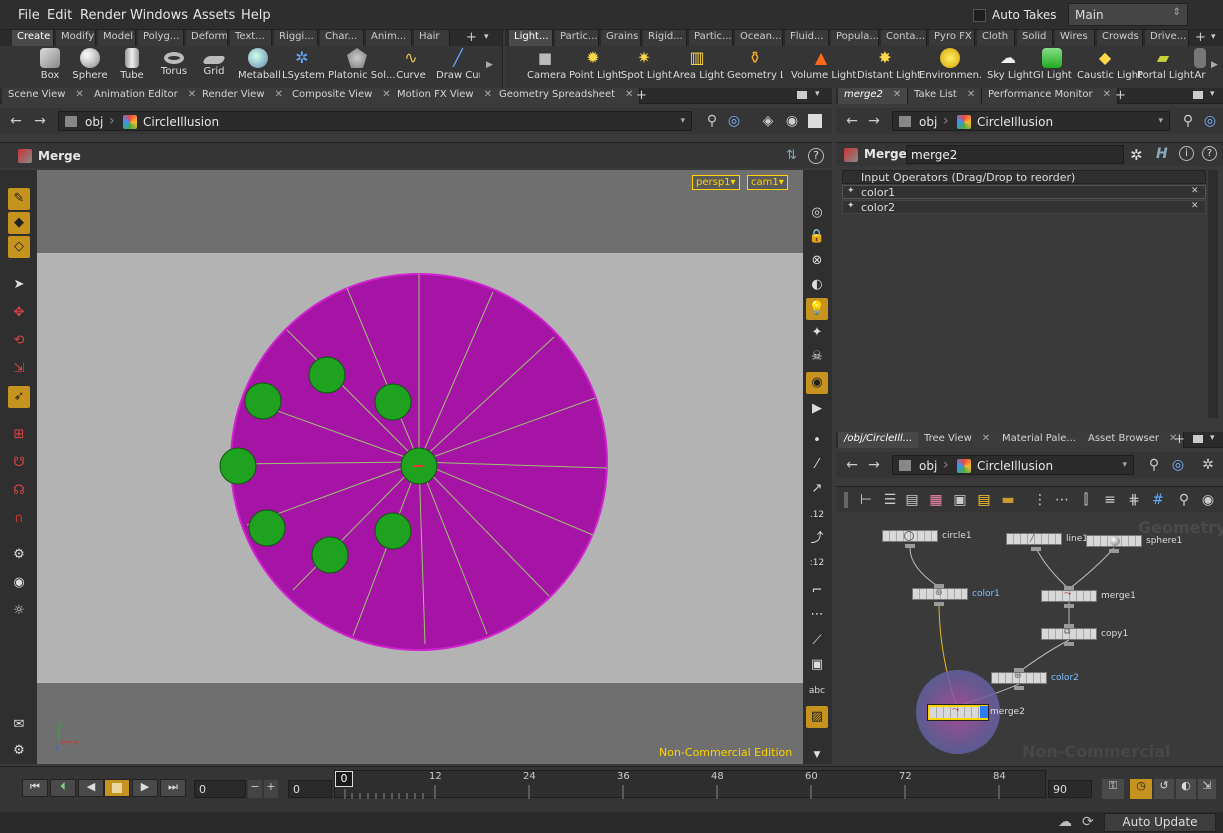 The height and width of the screenshot is (833, 1223). Describe the element at coordinates (59, 15) in the screenshot. I see `menu-edit: Edit` at that location.